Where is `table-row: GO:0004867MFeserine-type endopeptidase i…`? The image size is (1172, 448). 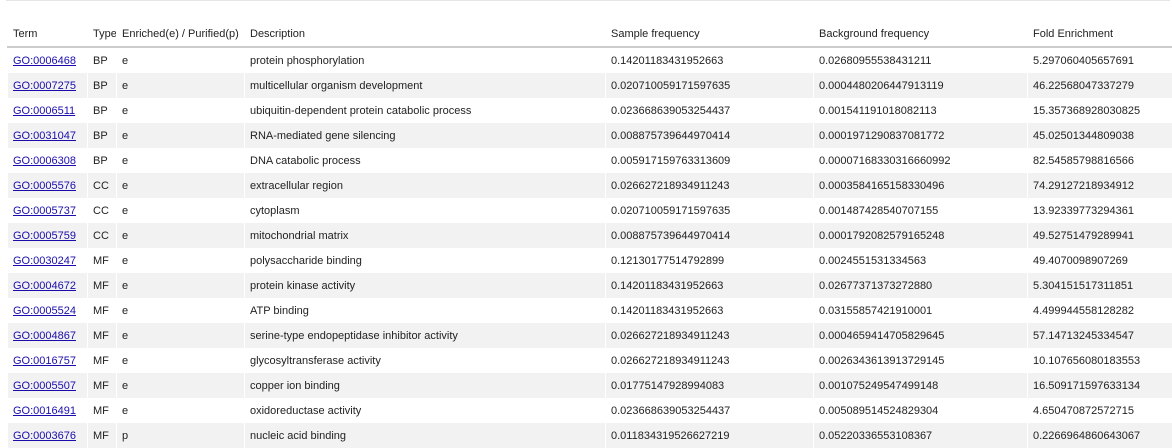
table-row: GO:0004867MFeserine-type endopeptidase i… is located at coordinates (590, 335).